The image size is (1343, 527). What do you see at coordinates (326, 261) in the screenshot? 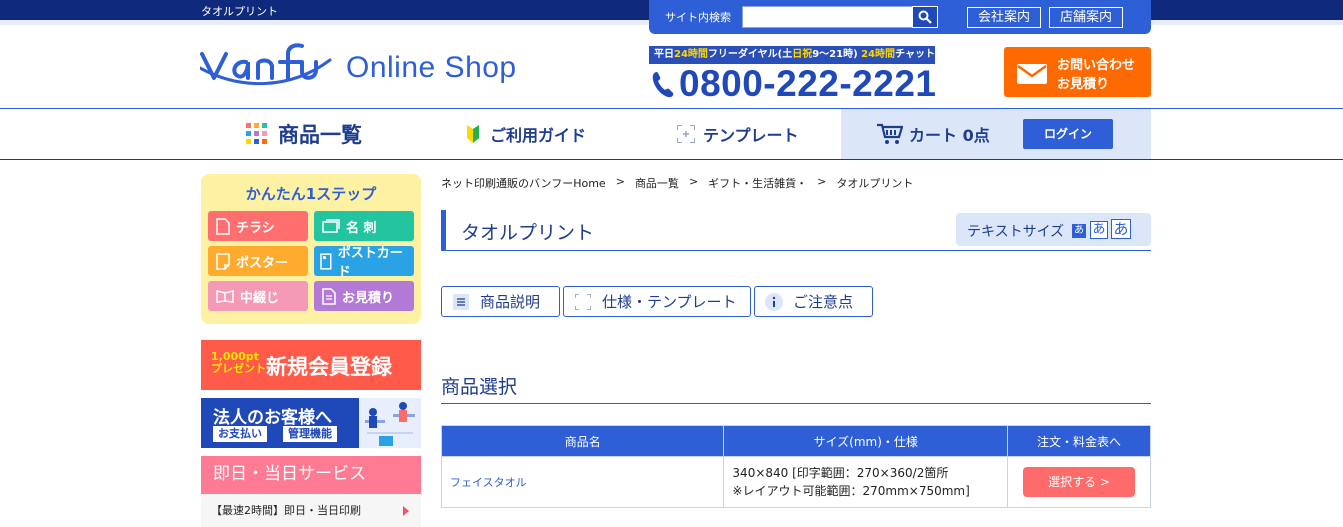
I see `postcard-icon` at bounding box center [326, 261].